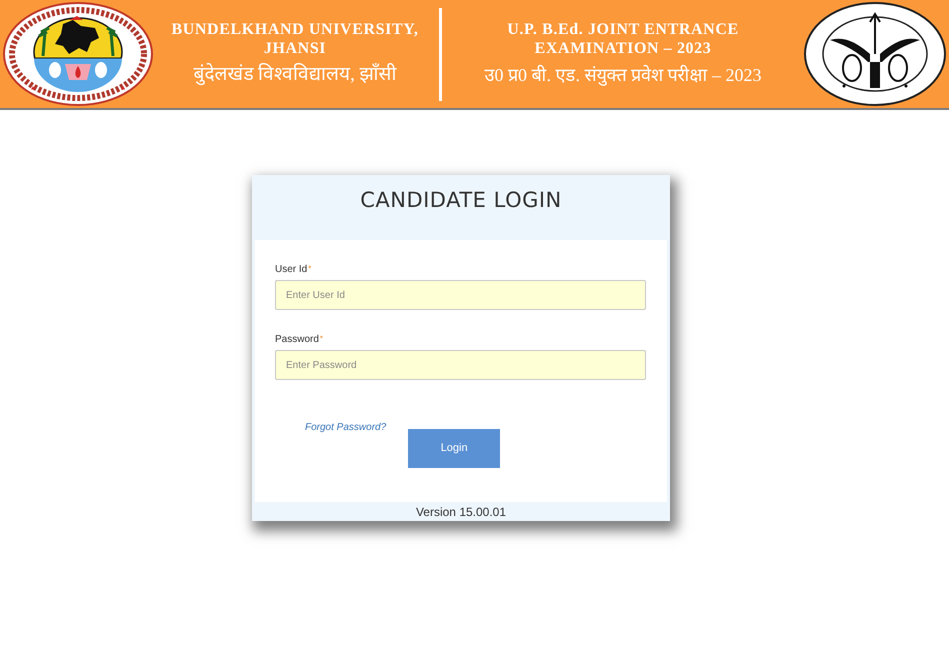 The image size is (949, 666). Describe the element at coordinates (454, 448) in the screenshot. I see `login-button: Login` at that location.